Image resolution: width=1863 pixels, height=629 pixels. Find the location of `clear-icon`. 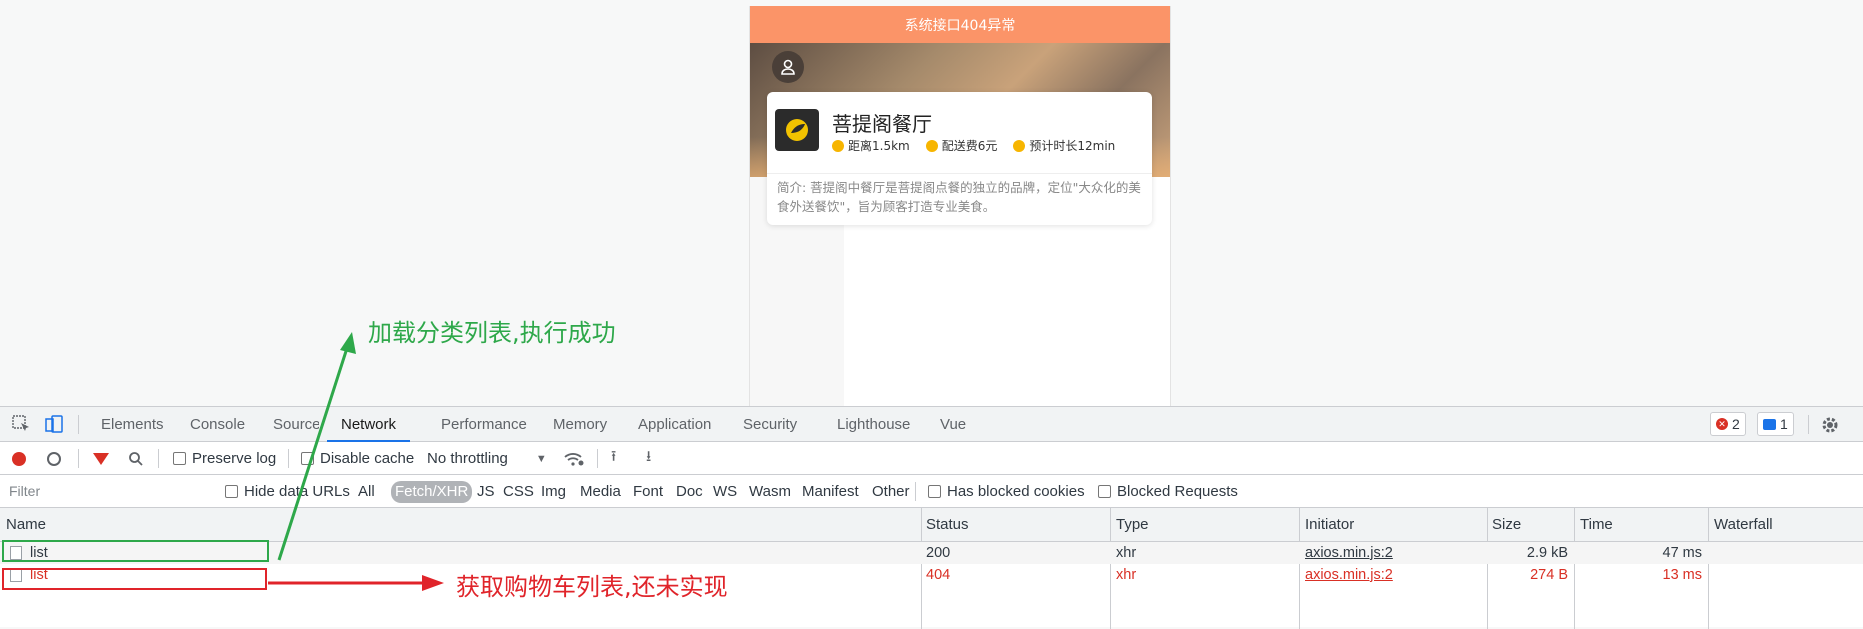

clear-icon is located at coordinates (54, 458).